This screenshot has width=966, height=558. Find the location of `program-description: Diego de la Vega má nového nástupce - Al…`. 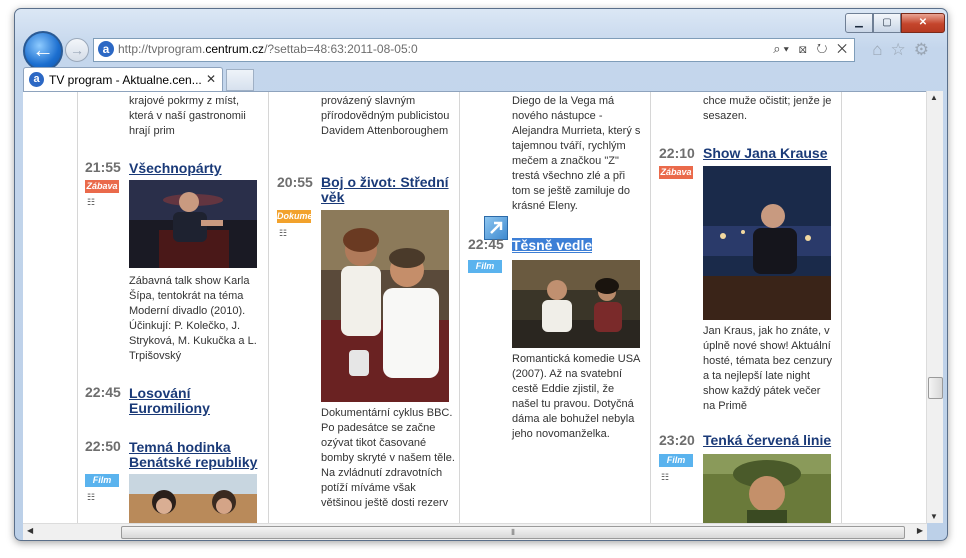

program-description: Diego de la Vega má nového nástupce - Al… is located at coordinates (576, 153).